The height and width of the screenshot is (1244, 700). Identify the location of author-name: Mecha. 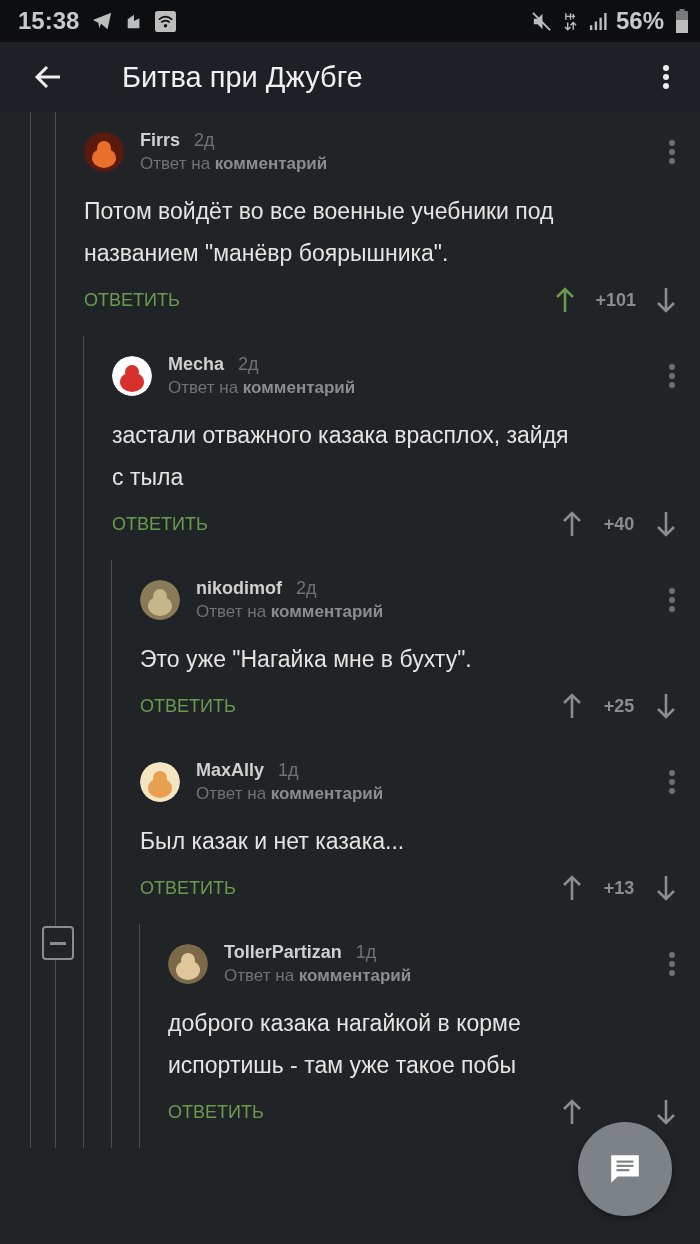
(196, 364).